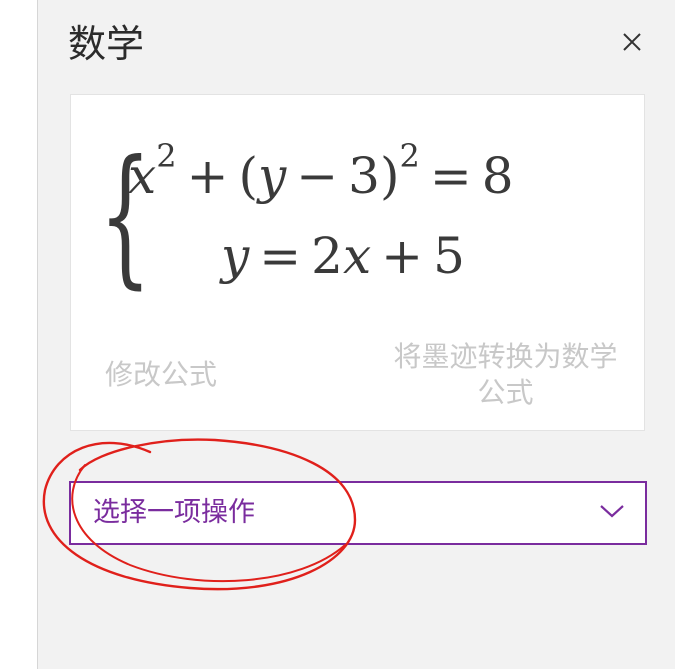  What do you see at coordinates (497, 176) in the screenshot?
I see `constant: 8` at bounding box center [497, 176].